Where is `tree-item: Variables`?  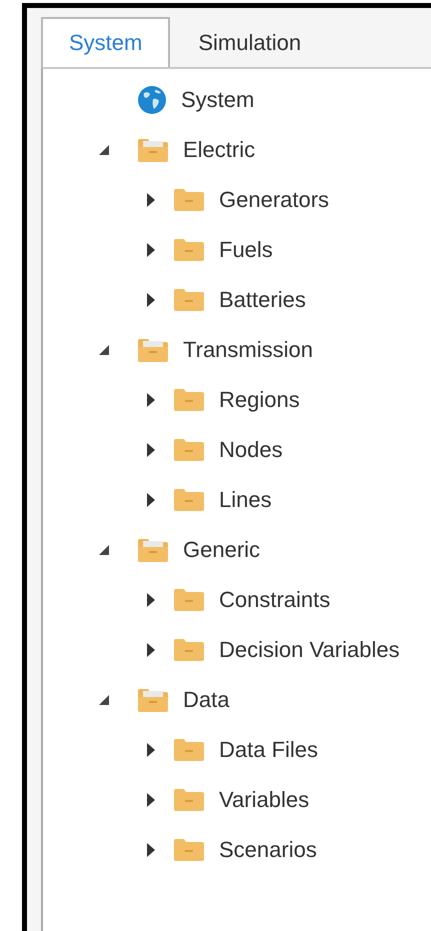 tree-item: Variables is located at coordinates (264, 800).